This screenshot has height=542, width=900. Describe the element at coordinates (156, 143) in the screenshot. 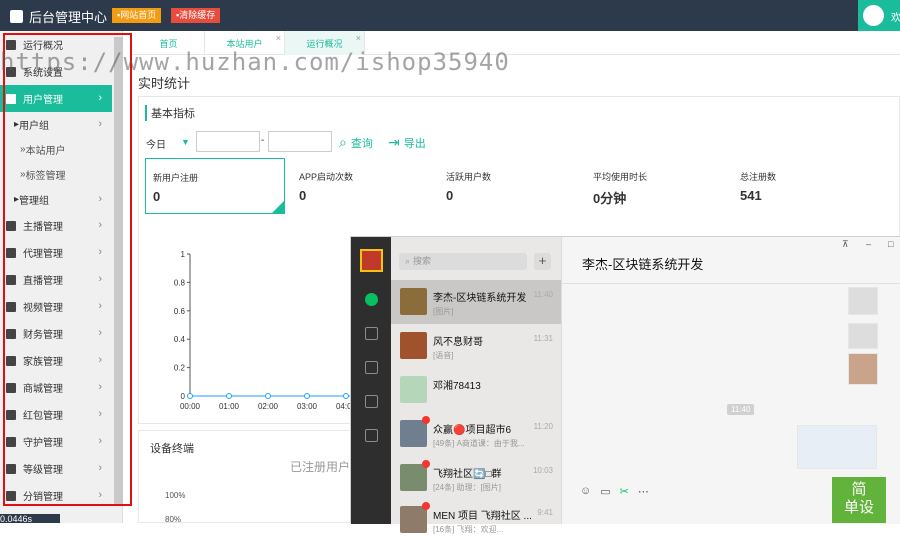

I see `date-range-select: 今日` at that location.